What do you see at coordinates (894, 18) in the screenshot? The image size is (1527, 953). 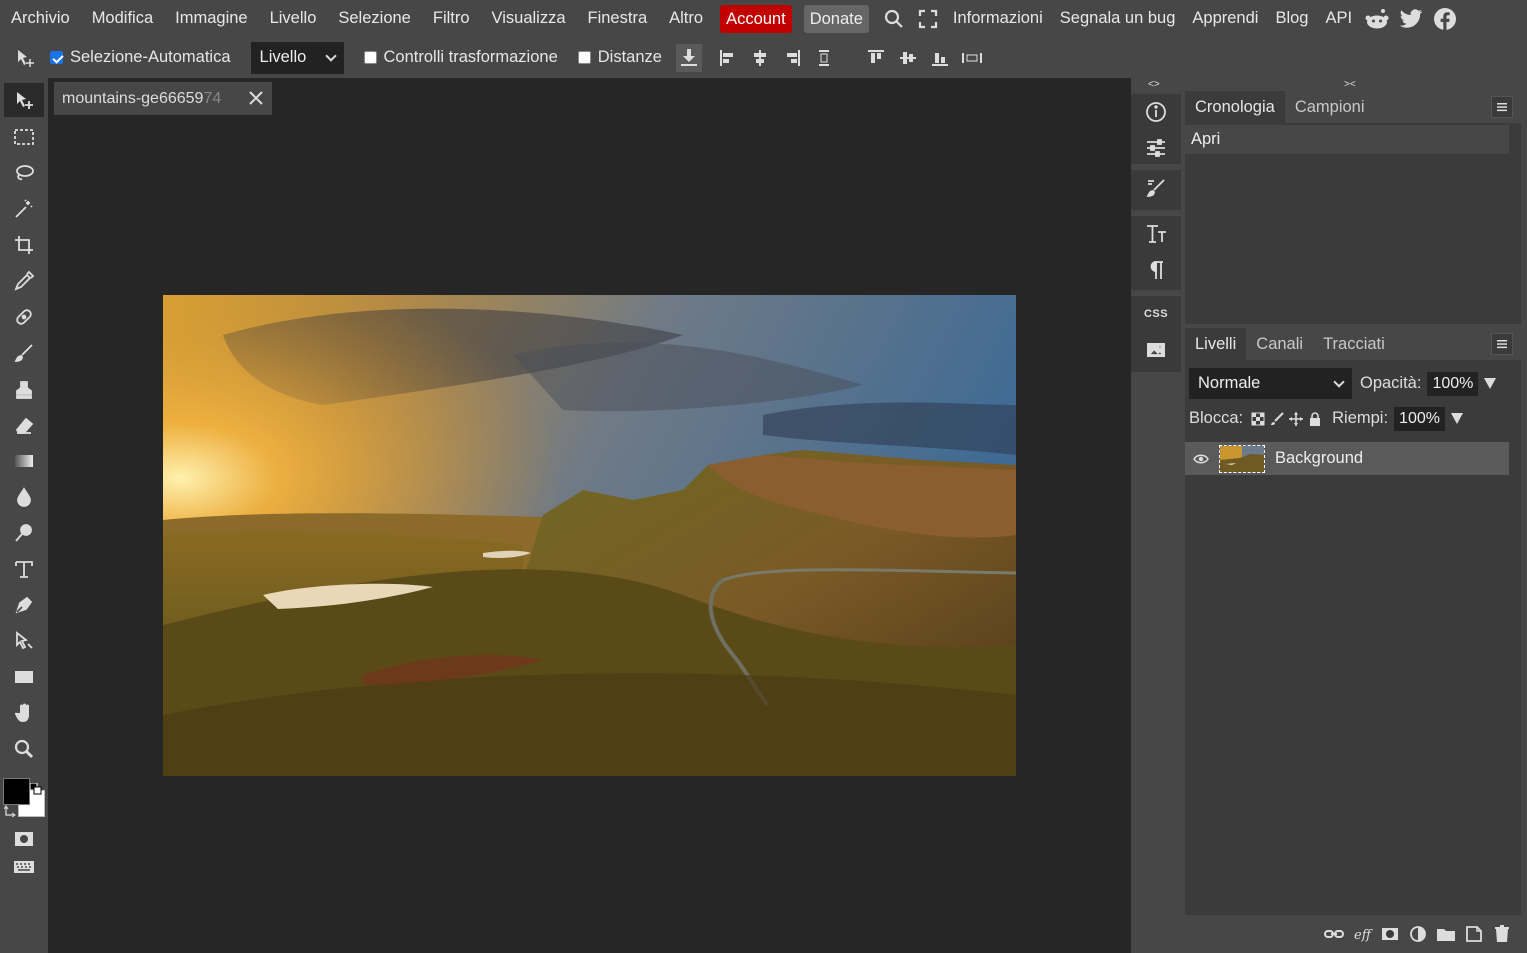 I see `search-icon` at bounding box center [894, 18].